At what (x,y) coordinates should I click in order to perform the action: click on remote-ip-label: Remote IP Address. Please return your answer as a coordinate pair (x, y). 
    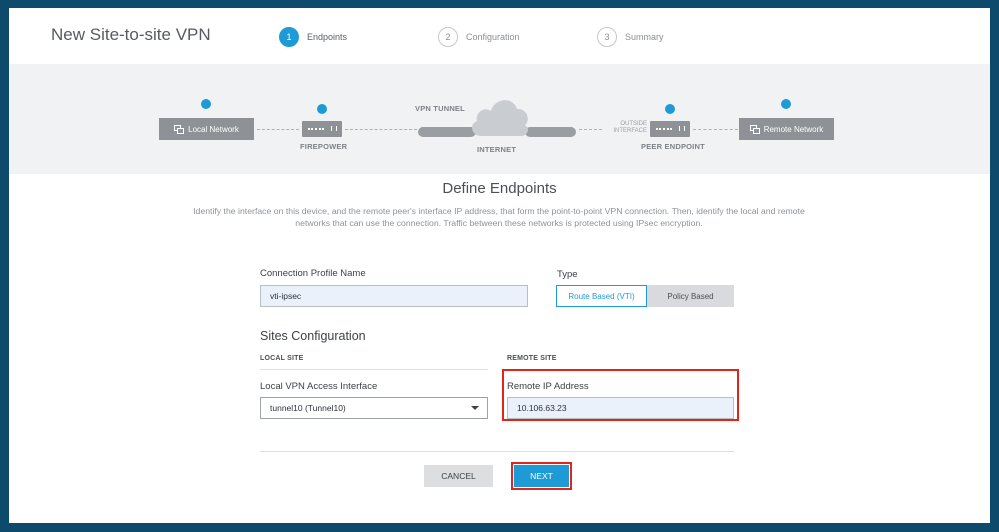
    Looking at the image, I should click on (548, 386).